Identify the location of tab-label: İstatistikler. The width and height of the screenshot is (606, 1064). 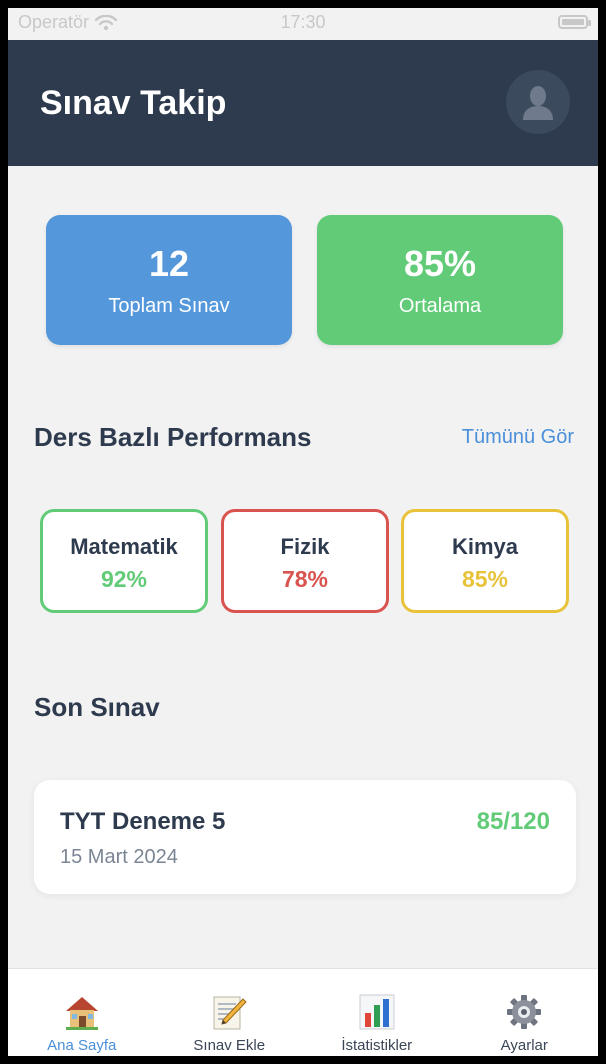
(377, 1045).